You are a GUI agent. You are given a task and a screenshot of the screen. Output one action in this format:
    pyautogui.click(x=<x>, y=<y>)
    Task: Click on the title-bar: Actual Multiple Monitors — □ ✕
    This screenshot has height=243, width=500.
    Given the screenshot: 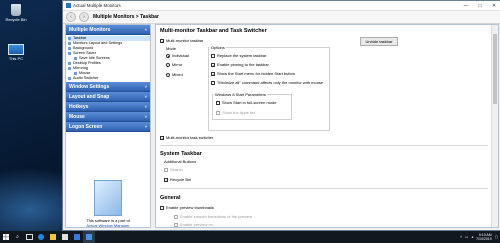 What is the action you would take?
    pyautogui.click(x=281, y=6)
    